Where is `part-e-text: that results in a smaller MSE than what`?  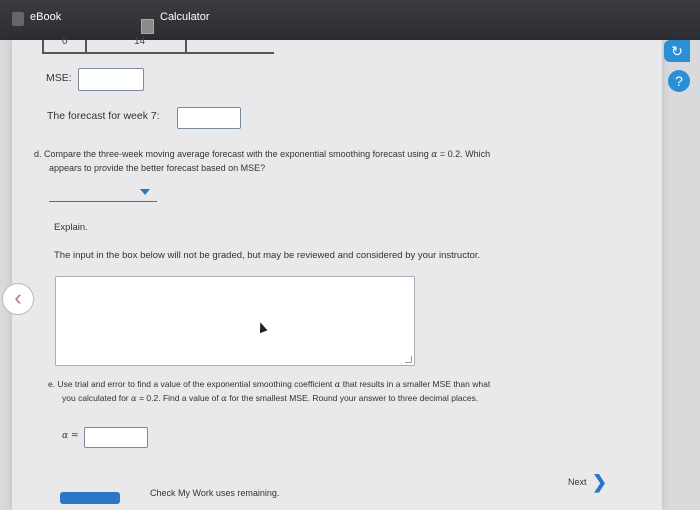 part-e-text: that results in a smaller MSE than what is located at coordinates (415, 384).